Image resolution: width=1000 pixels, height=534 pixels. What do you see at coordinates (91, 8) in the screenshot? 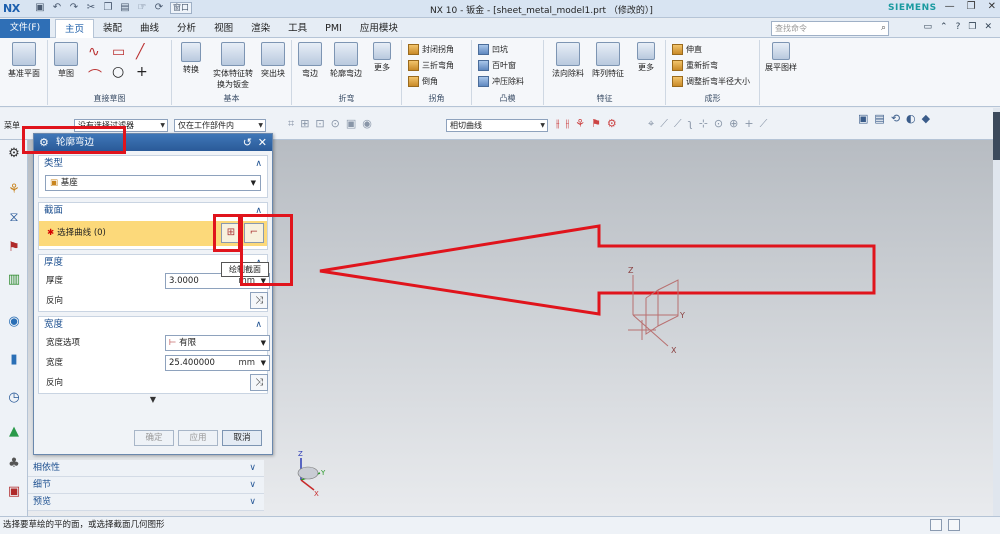
I see `cut-icon: ✂` at bounding box center [91, 8].